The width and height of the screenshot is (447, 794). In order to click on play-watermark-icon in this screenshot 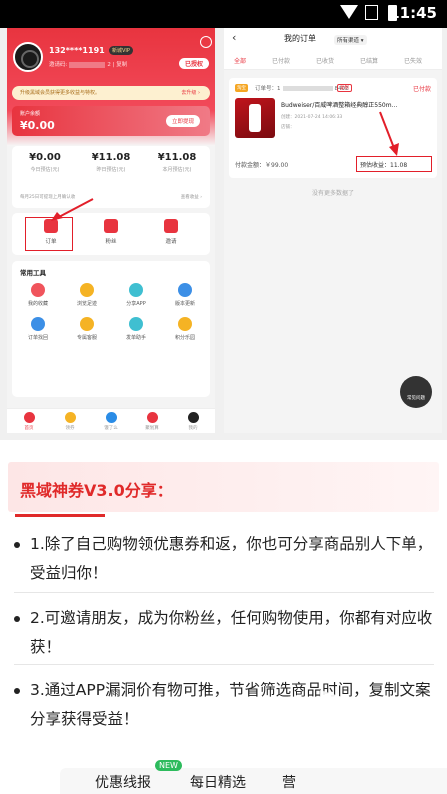, I will do `click(360, 716)`.